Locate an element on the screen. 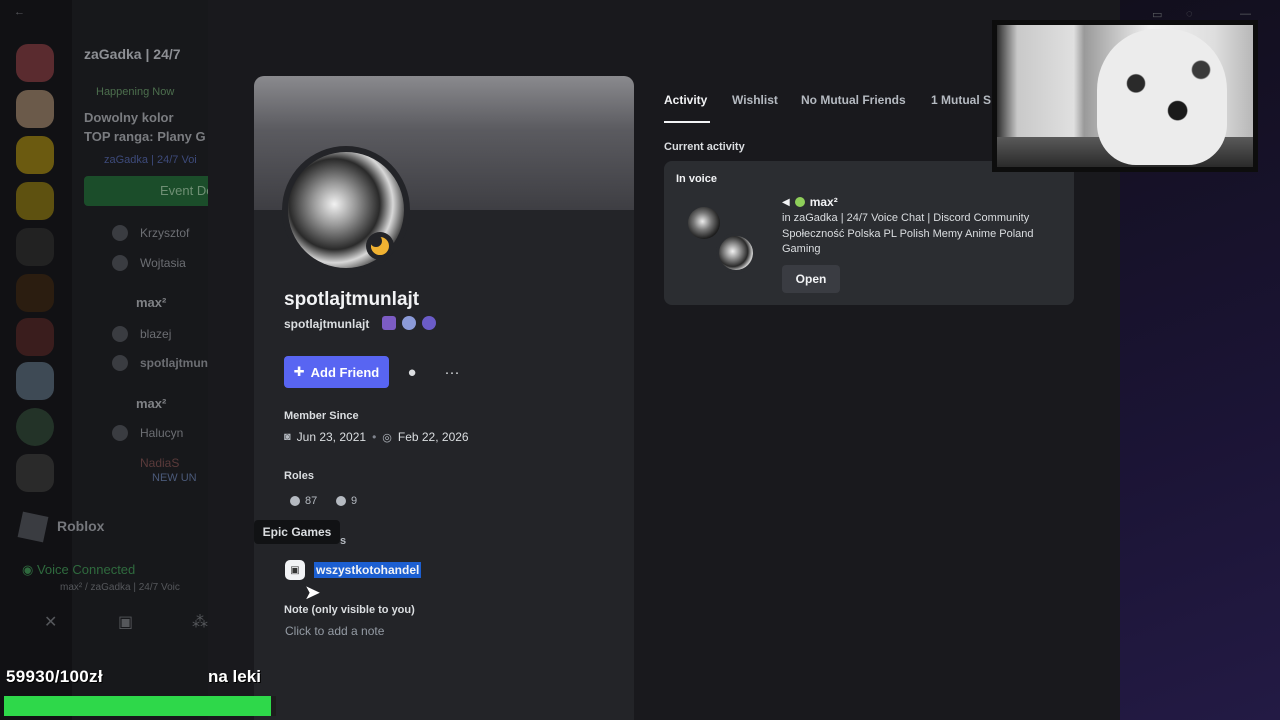 The height and width of the screenshot is (720, 1280). voice-user: Wojtasia is located at coordinates (163, 263).